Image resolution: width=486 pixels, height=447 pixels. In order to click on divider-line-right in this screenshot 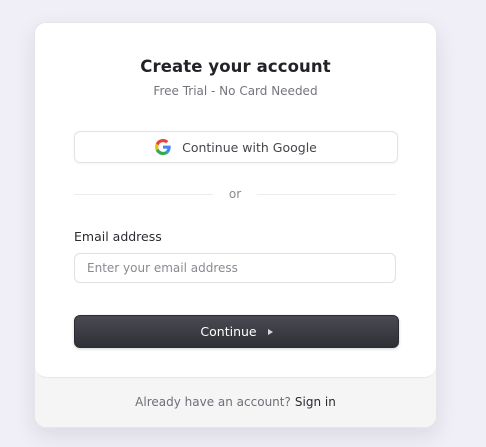, I will do `click(326, 194)`.